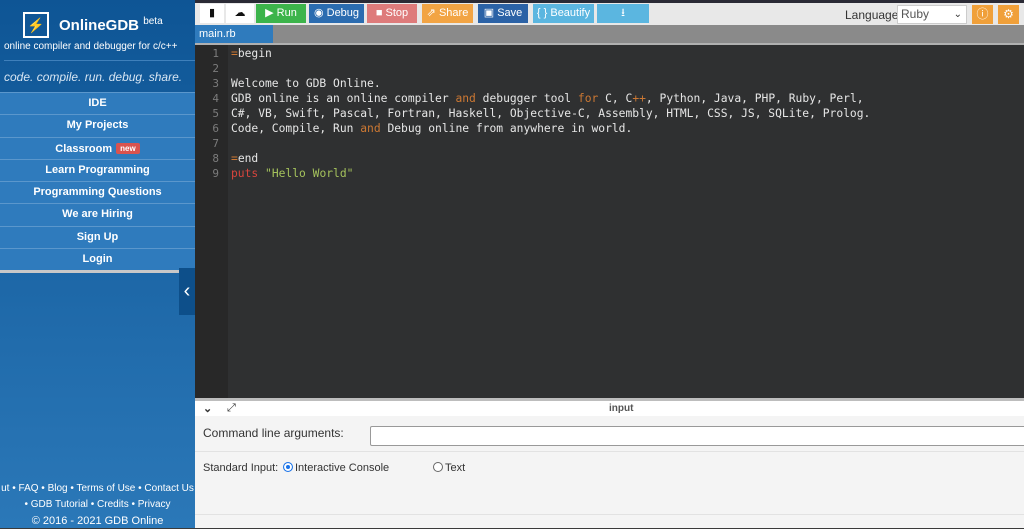 Image resolution: width=1024 pixels, height=529 pixels. Describe the element at coordinates (609, 35) in the screenshot. I see `file-tabs: main.rb` at that location.